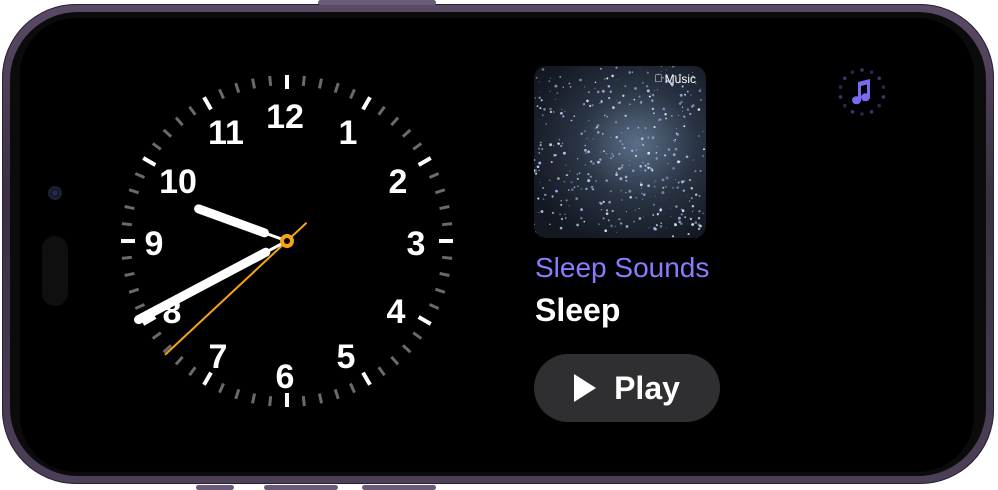 This screenshot has width=998, height=490. I want to click on album-artwork-image, so click(619, 152).